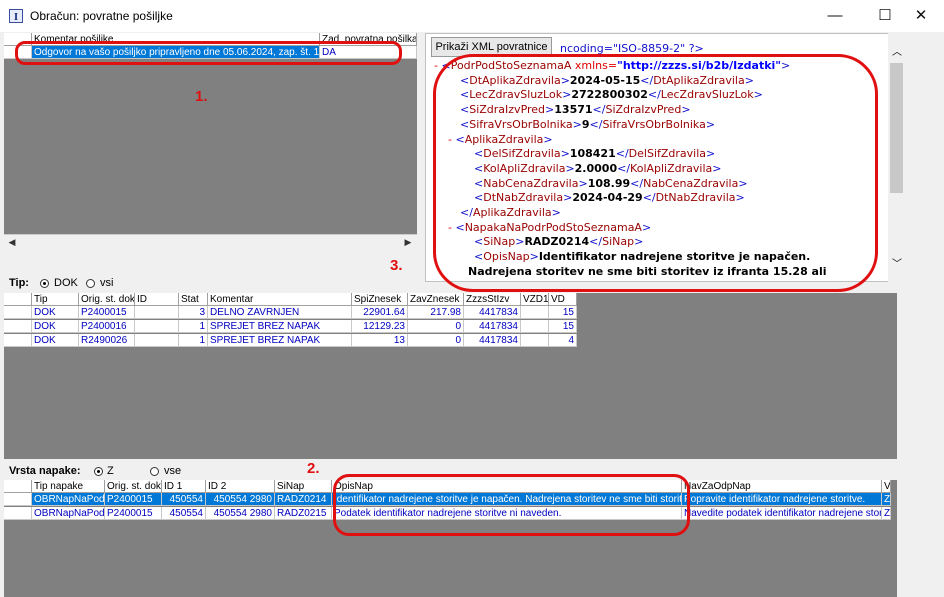 The image size is (944, 597). What do you see at coordinates (107, 326) in the screenshot?
I see `table-cell: P2400016` at bounding box center [107, 326].